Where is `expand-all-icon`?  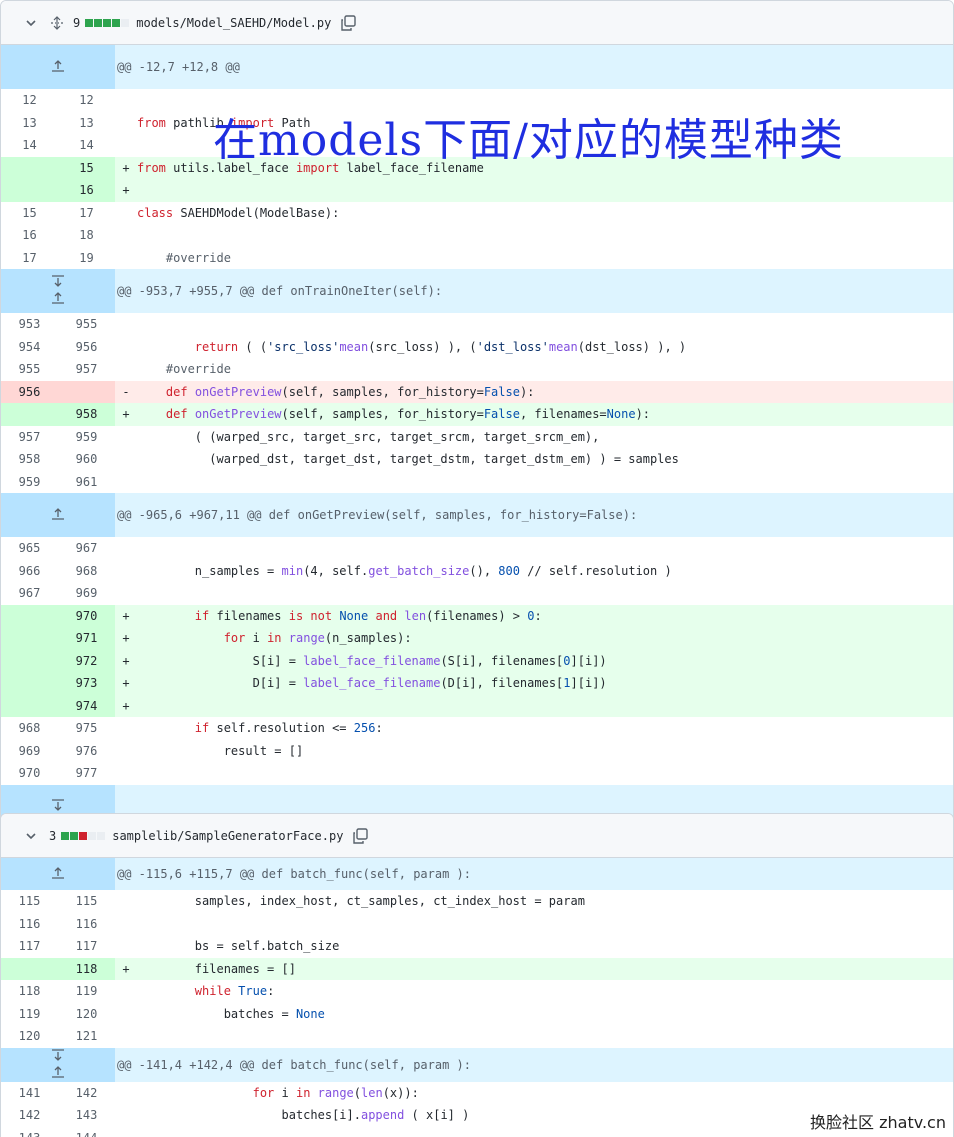
expand-all-icon is located at coordinates (57, 23).